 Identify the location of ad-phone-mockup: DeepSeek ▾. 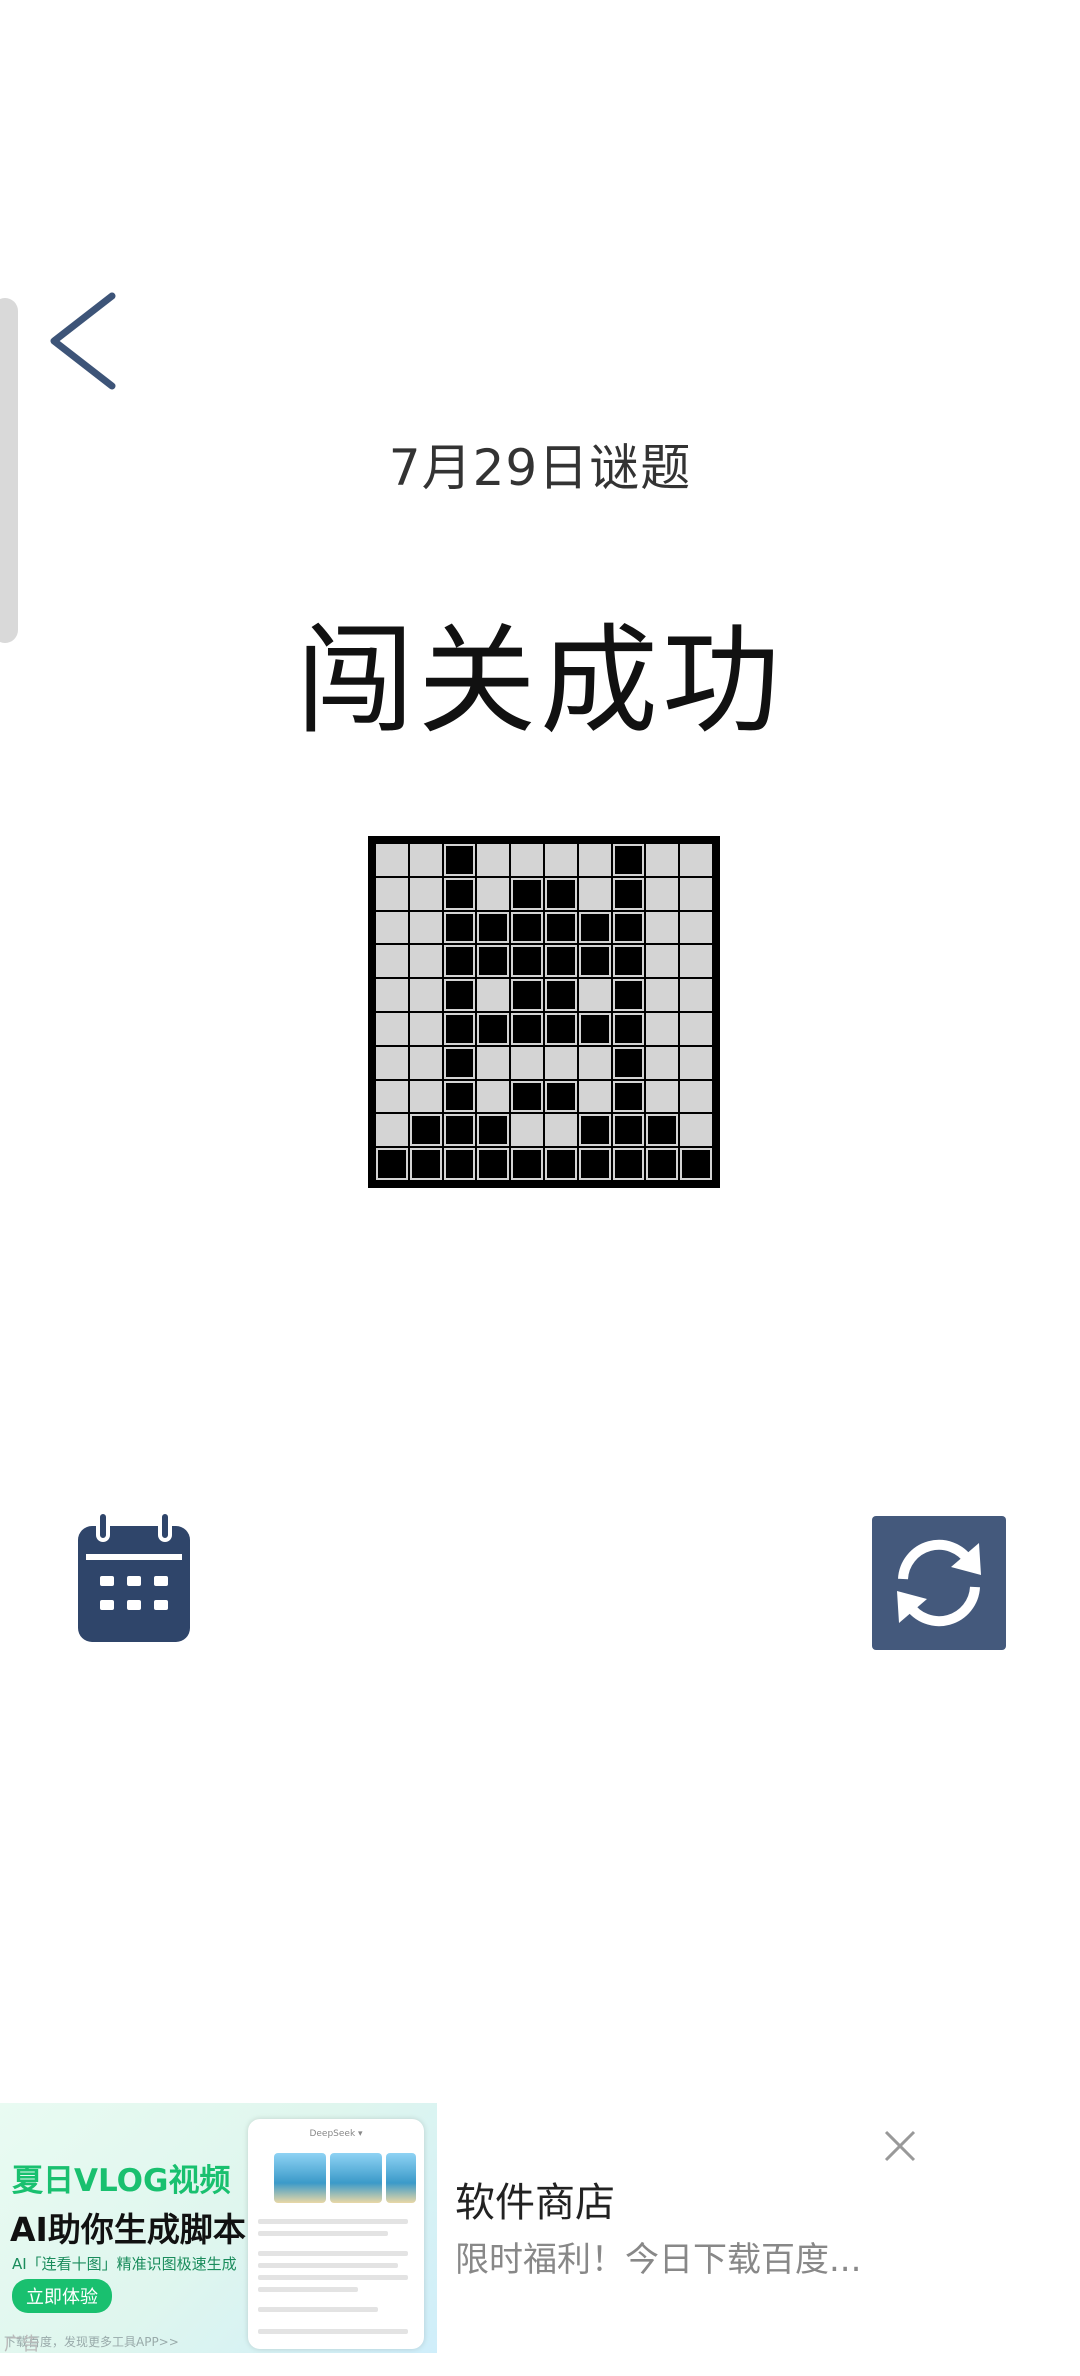
(336, 2234).